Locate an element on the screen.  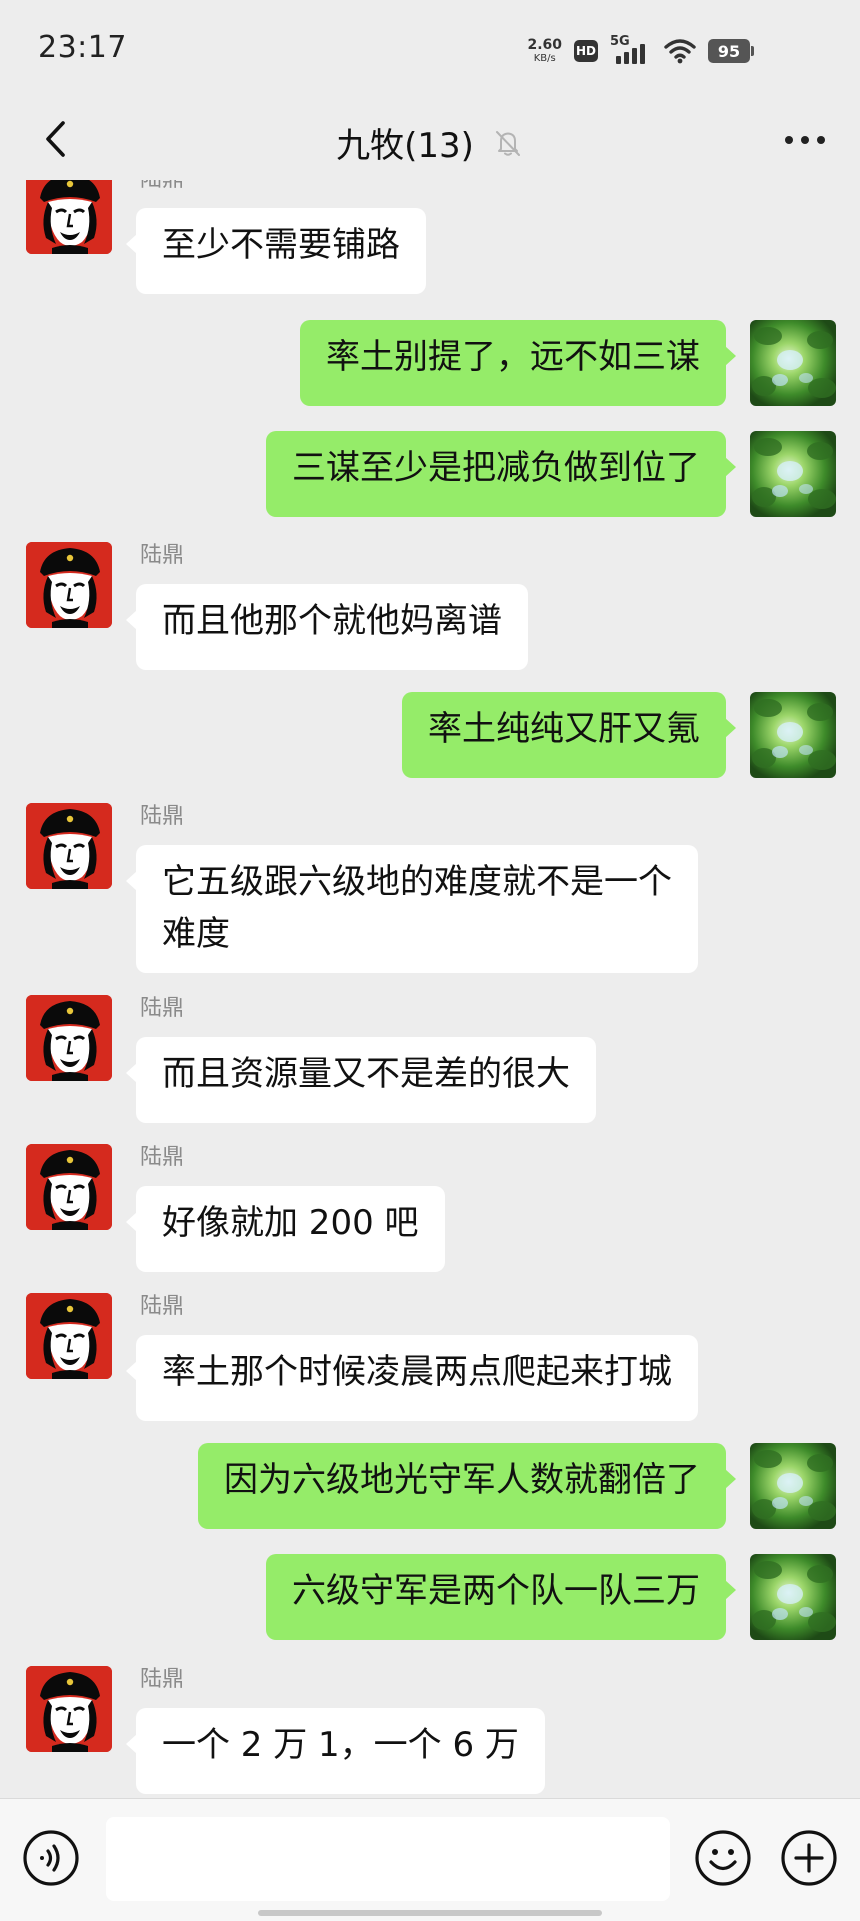
message-bubble: 因为六级地光守军人数就翻倍了 is located at coordinates (467, 1486).